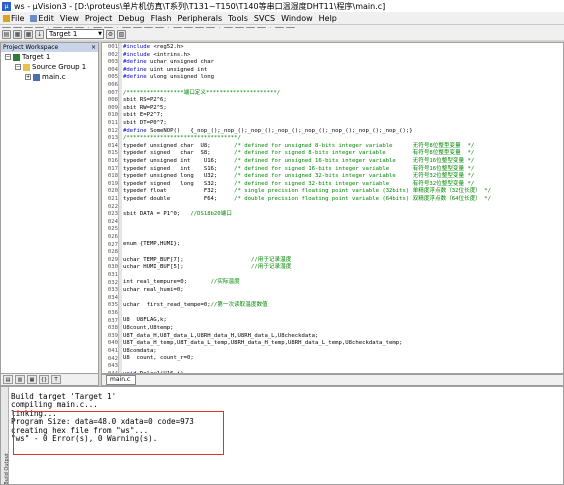  What do you see at coordinates (157, 214) in the screenshot?
I see `code-text: sbit DATA = P1^0;` at bounding box center [157, 214].